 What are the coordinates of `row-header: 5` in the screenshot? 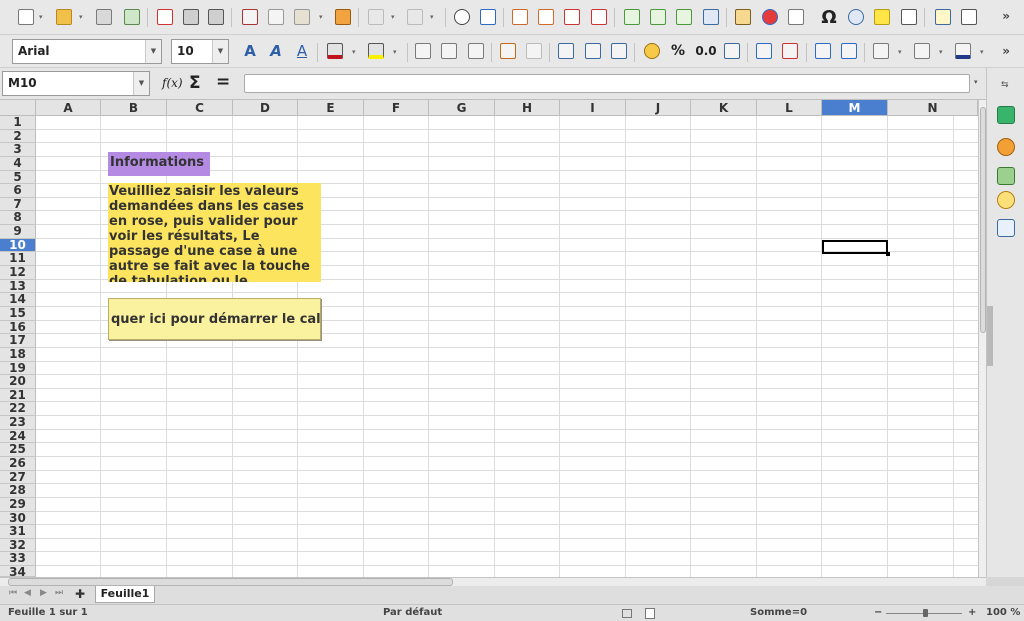 It's located at (18, 177).